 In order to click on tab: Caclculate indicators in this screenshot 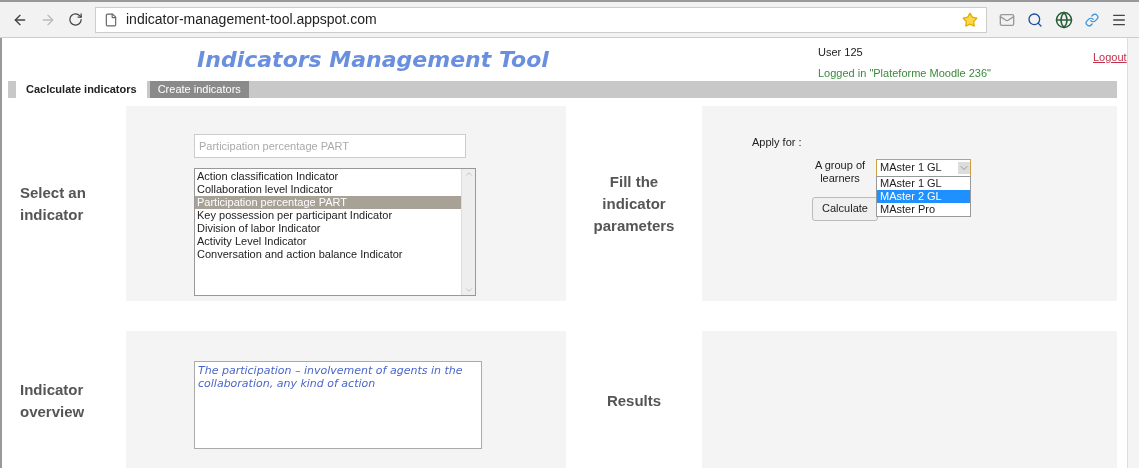, I will do `click(81, 89)`.